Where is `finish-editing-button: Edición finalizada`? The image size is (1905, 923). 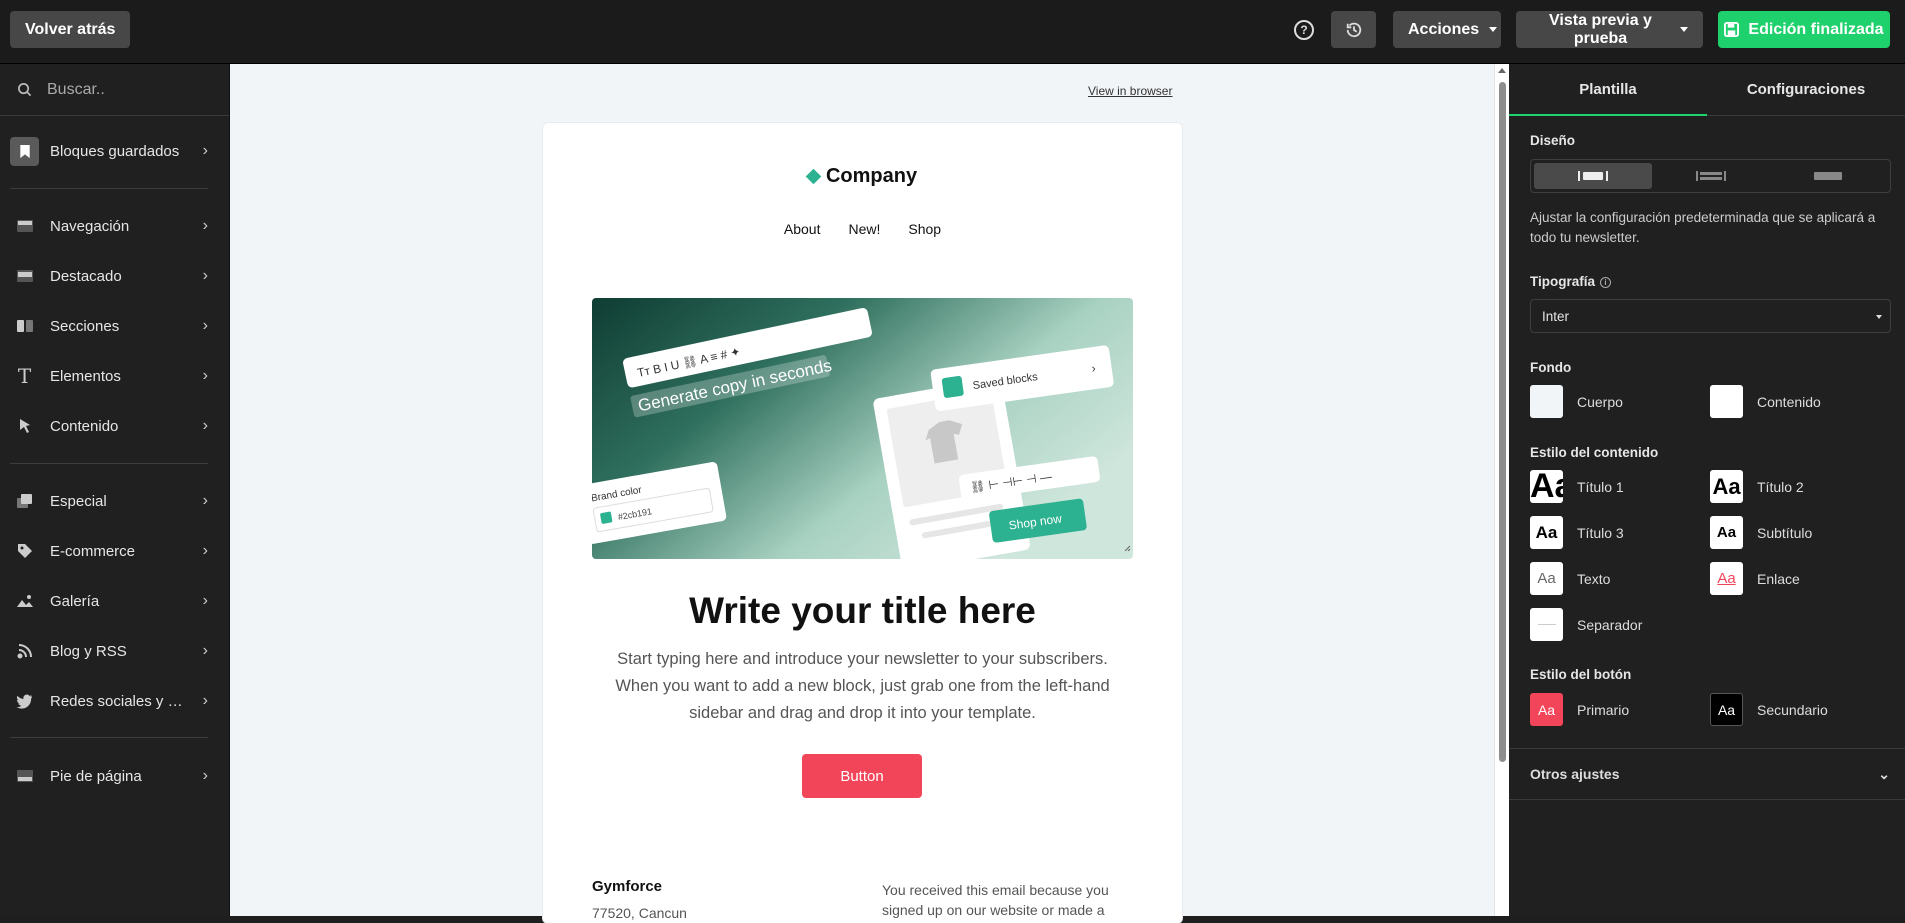 finish-editing-button: Edición finalizada is located at coordinates (1804, 29).